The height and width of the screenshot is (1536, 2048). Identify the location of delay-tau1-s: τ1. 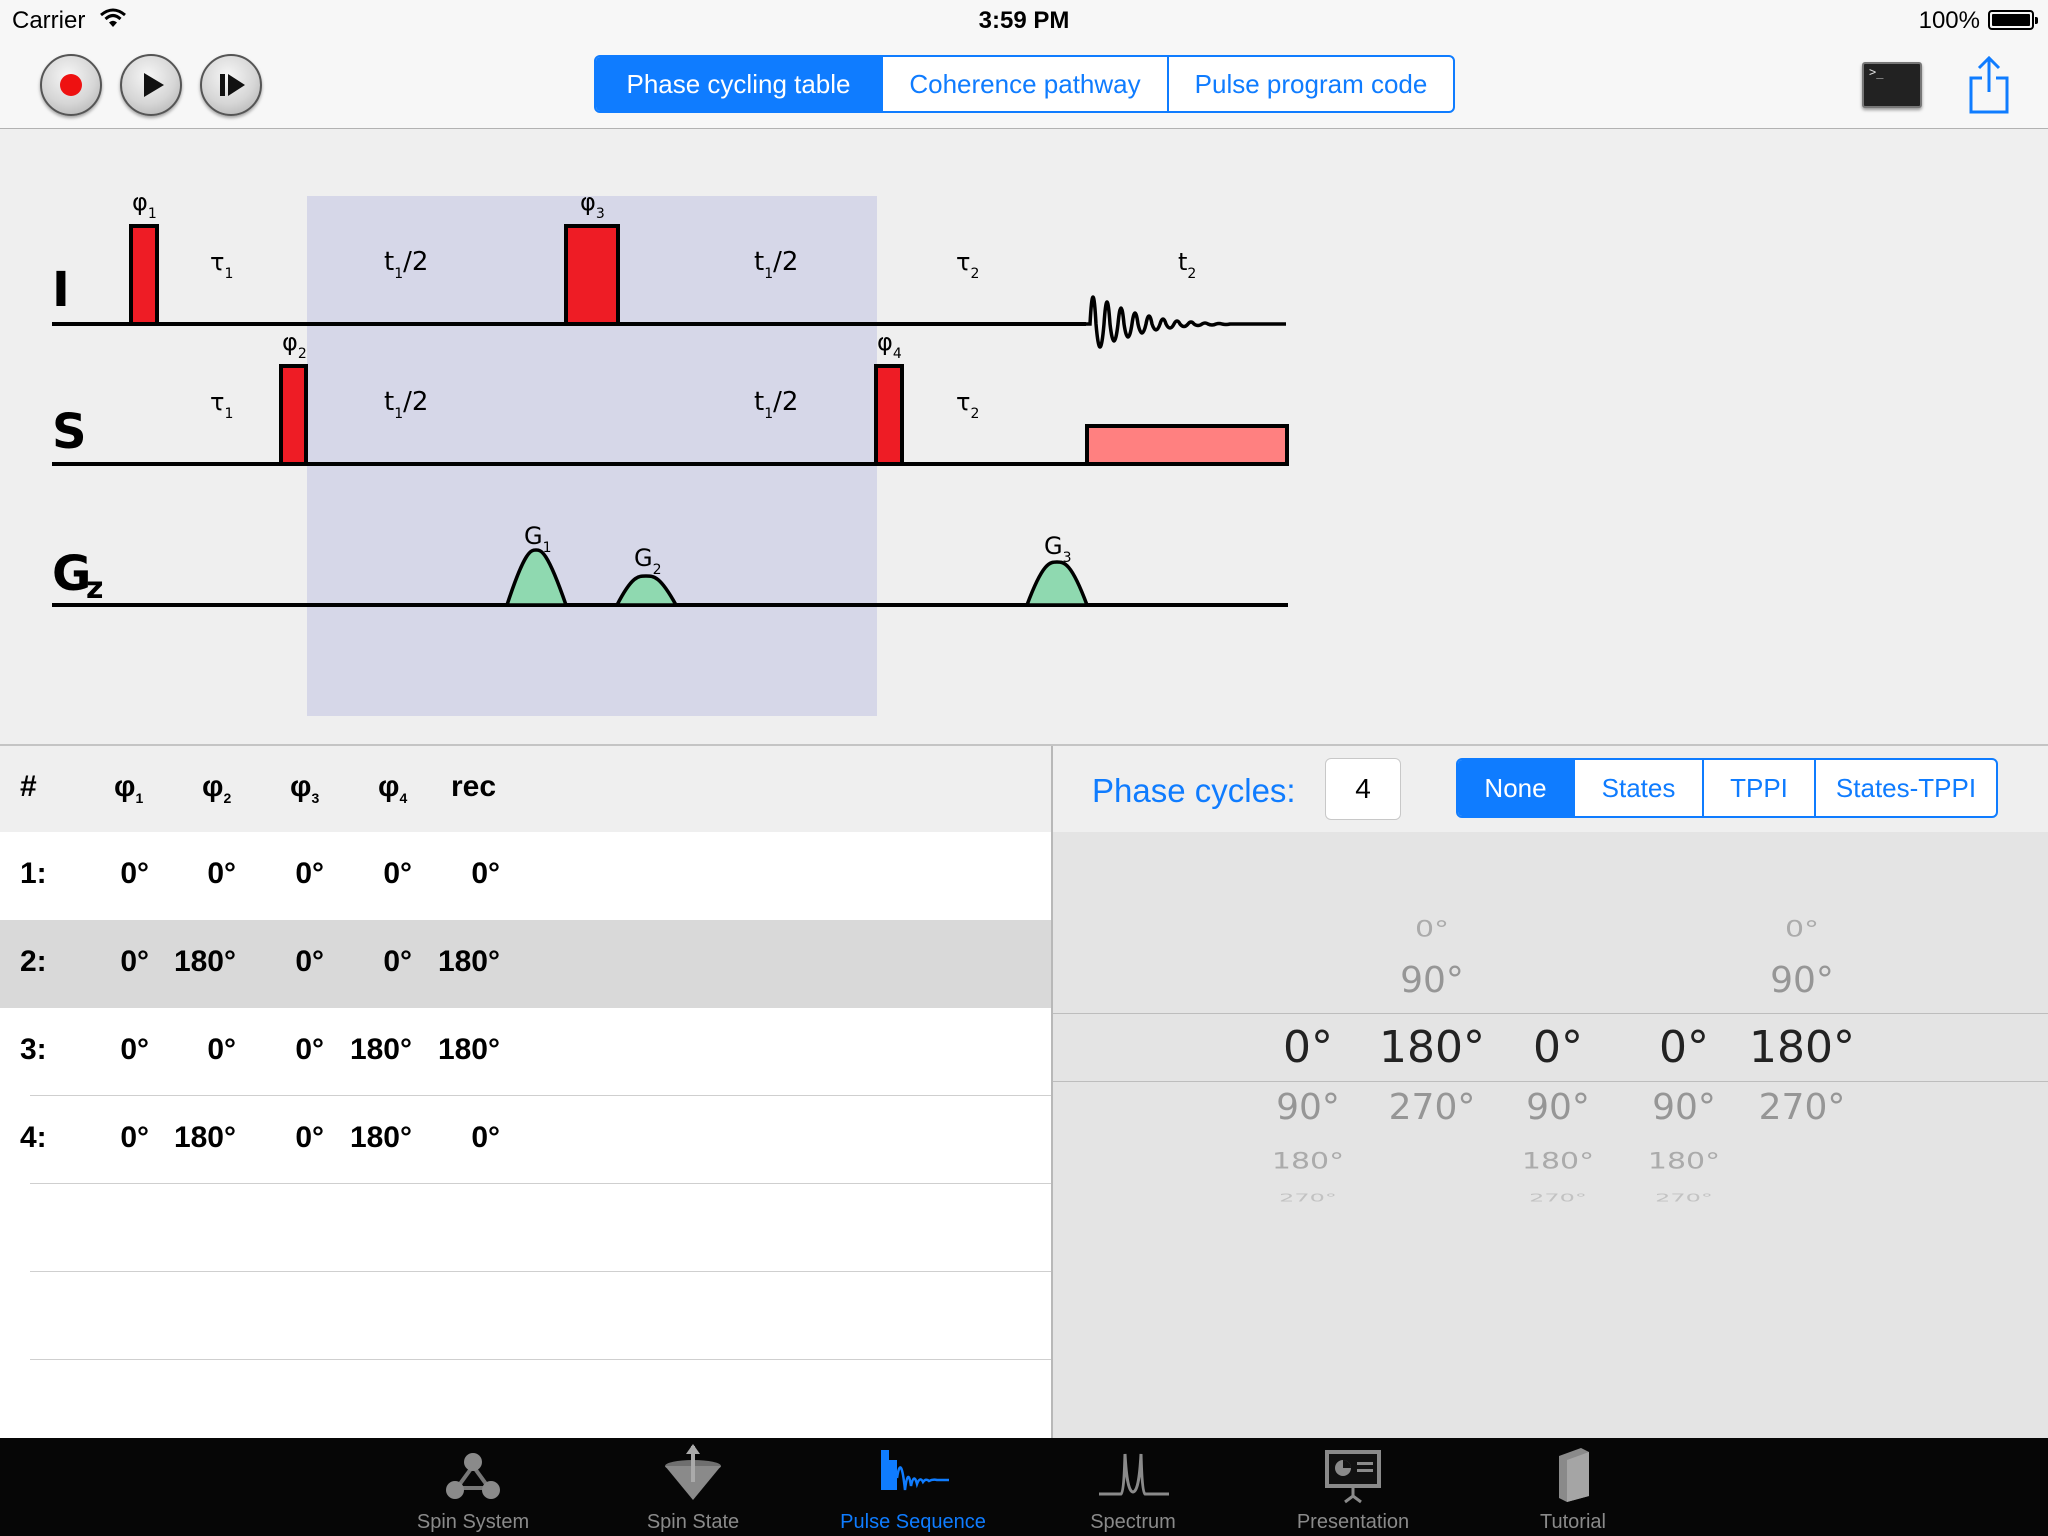
(221, 405).